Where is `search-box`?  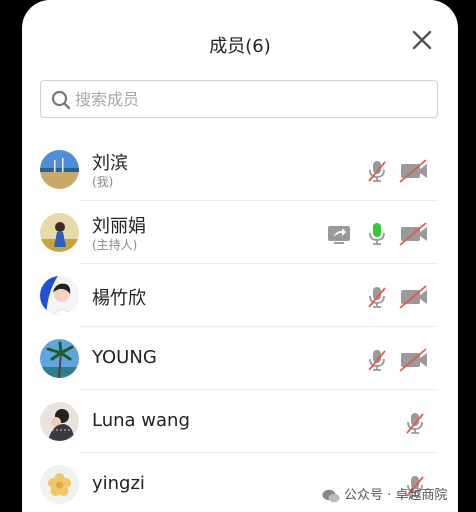
search-box is located at coordinates (239, 99).